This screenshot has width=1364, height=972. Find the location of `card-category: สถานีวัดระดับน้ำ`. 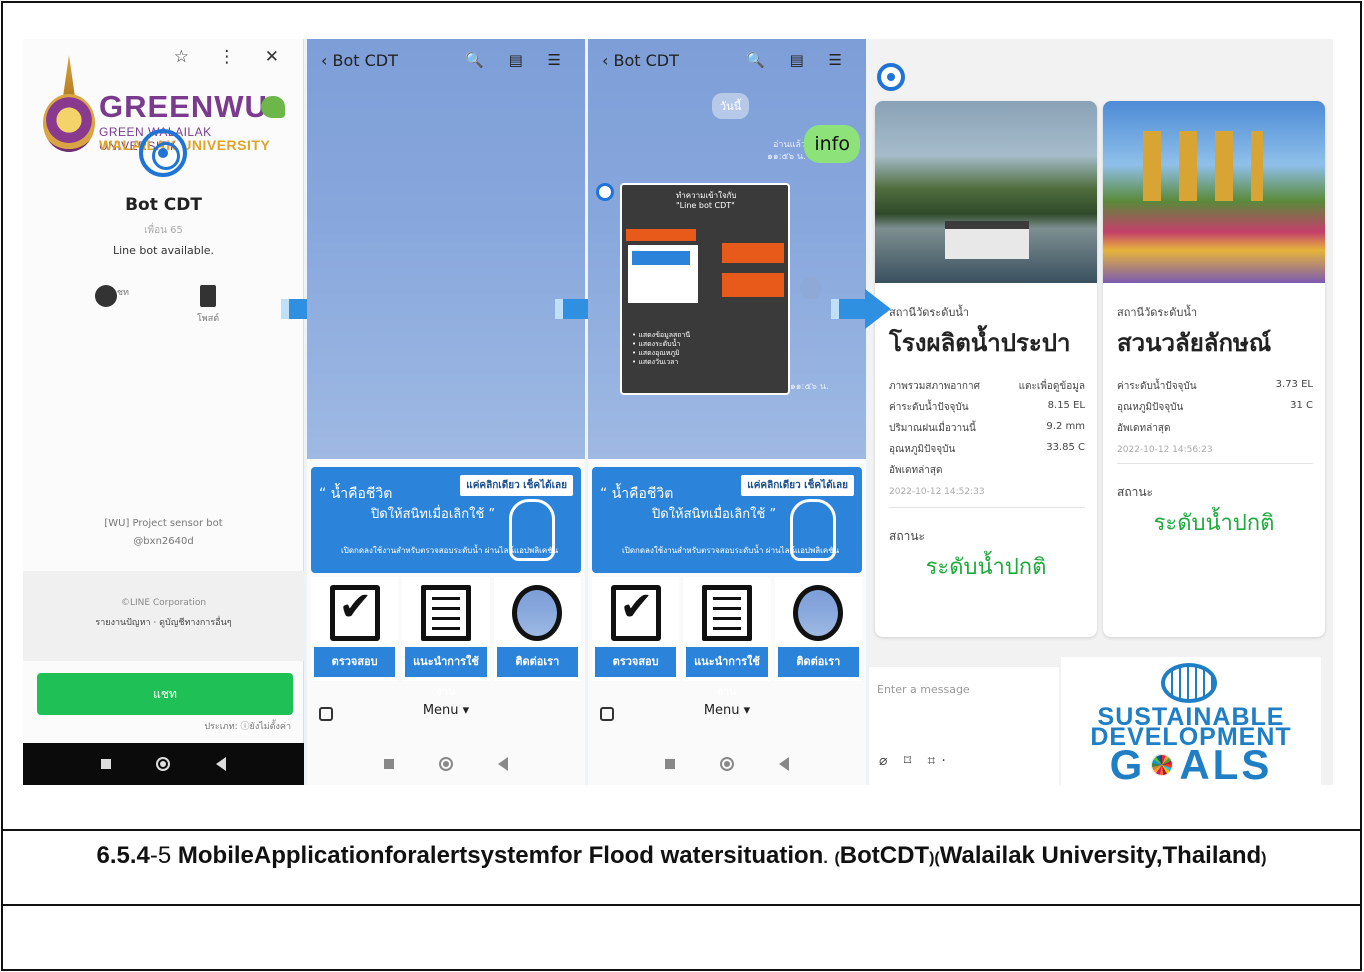

card-category: สถานีวัดระดับน้ำ is located at coordinates (1157, 312).